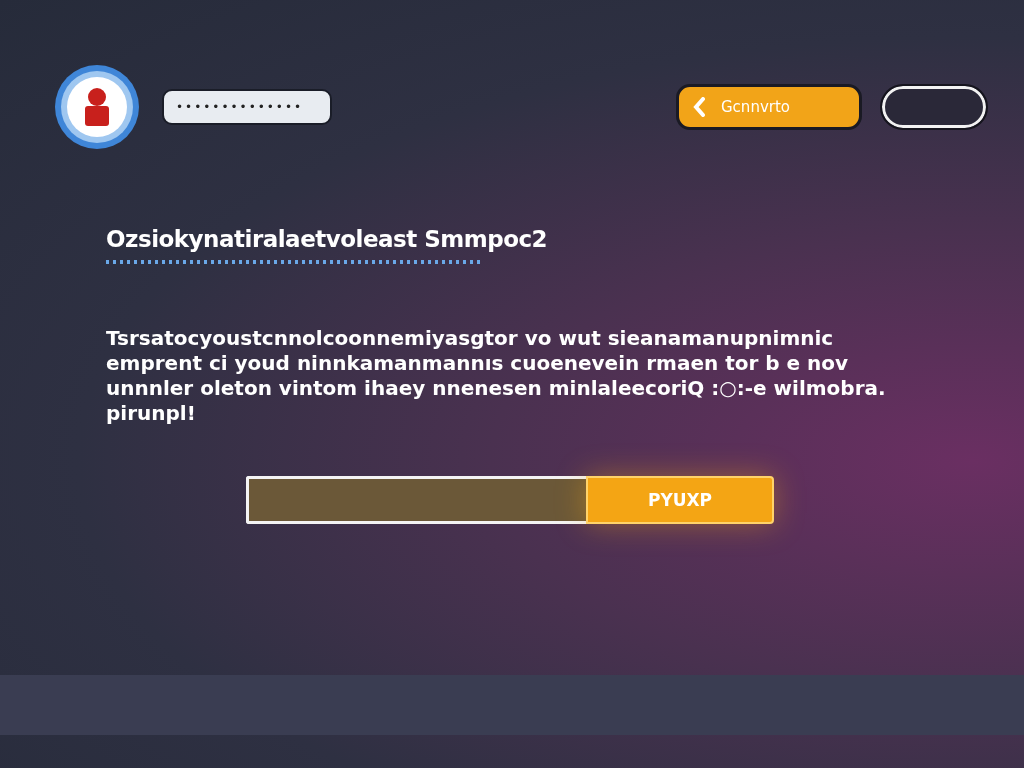 The image size is (1024, 768). Describe the element at coordinates (416, 500) in the screenshot. I see `input-field` at that location.